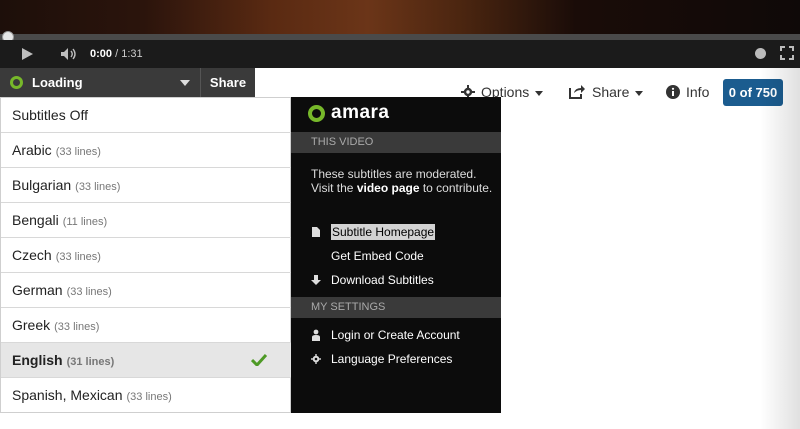  Describe the element at coordinates (395, 335) in the screenshot. I see `login-label: Login or Create Account` at that location.